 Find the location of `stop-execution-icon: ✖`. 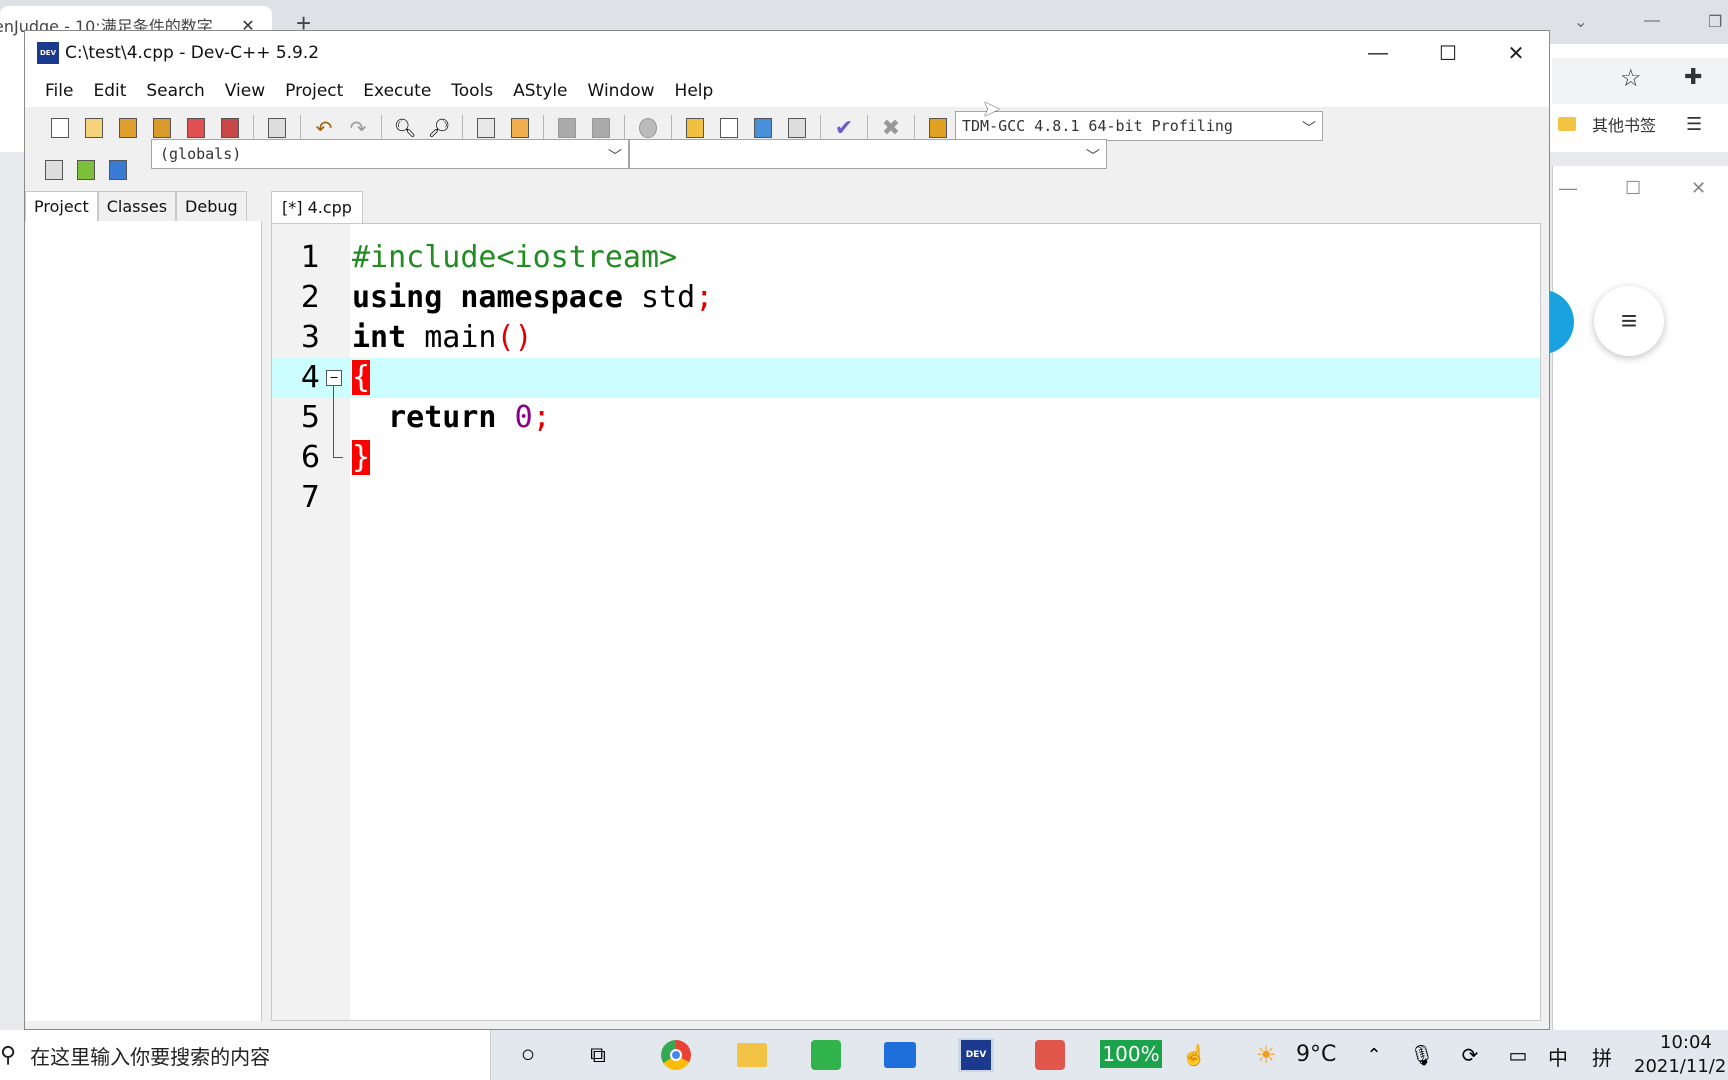

stop-execution-icon: ✖ is located at coordinates (891, 128).